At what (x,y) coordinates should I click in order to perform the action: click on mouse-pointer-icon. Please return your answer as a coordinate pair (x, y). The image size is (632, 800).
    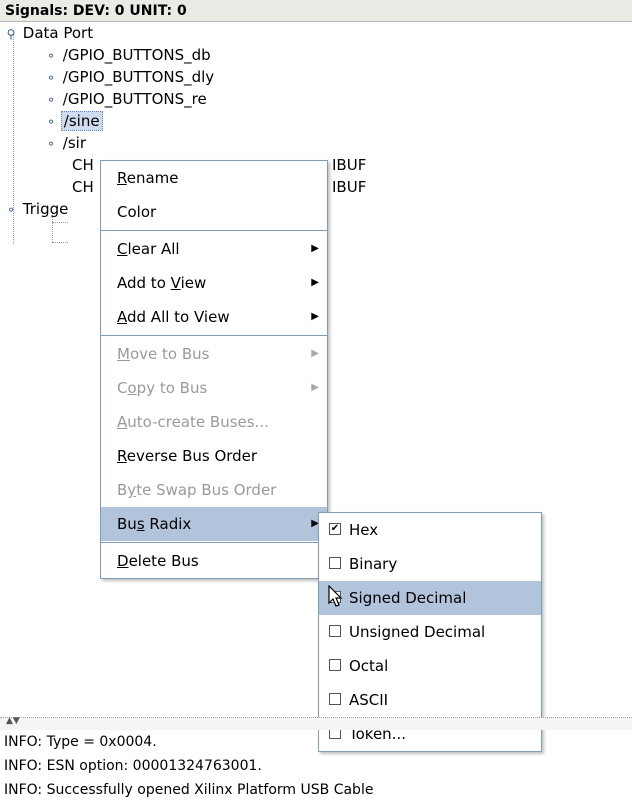
    Looking at the image, I should click on (335, 596).